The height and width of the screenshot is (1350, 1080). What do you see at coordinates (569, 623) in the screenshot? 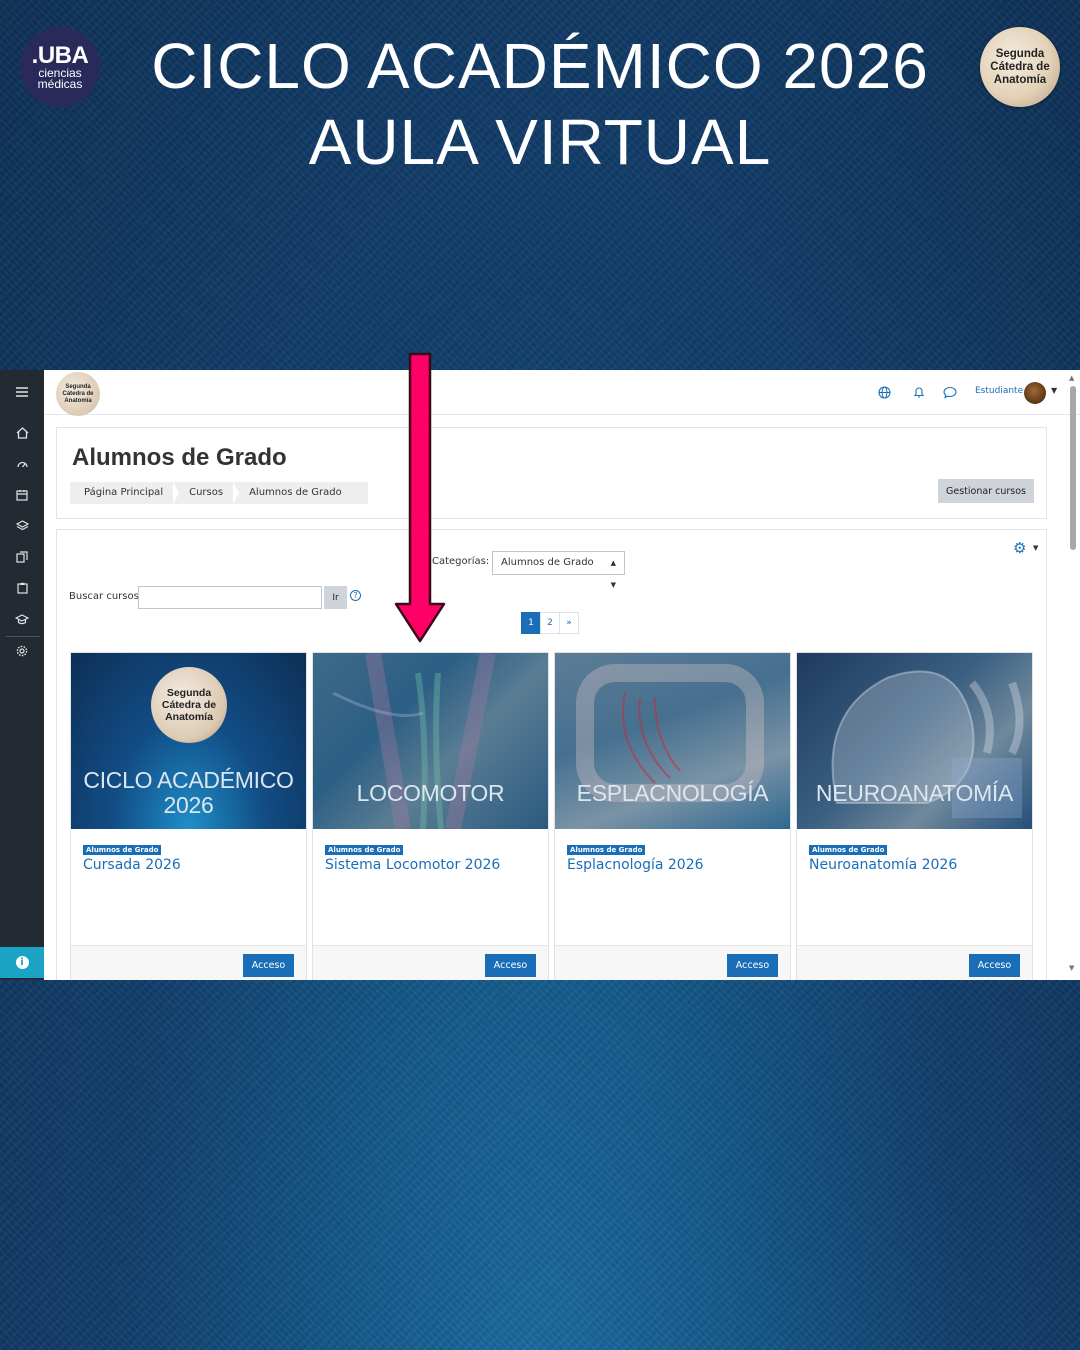
I see `next-page-link: »` at bounding box center [569, 623].